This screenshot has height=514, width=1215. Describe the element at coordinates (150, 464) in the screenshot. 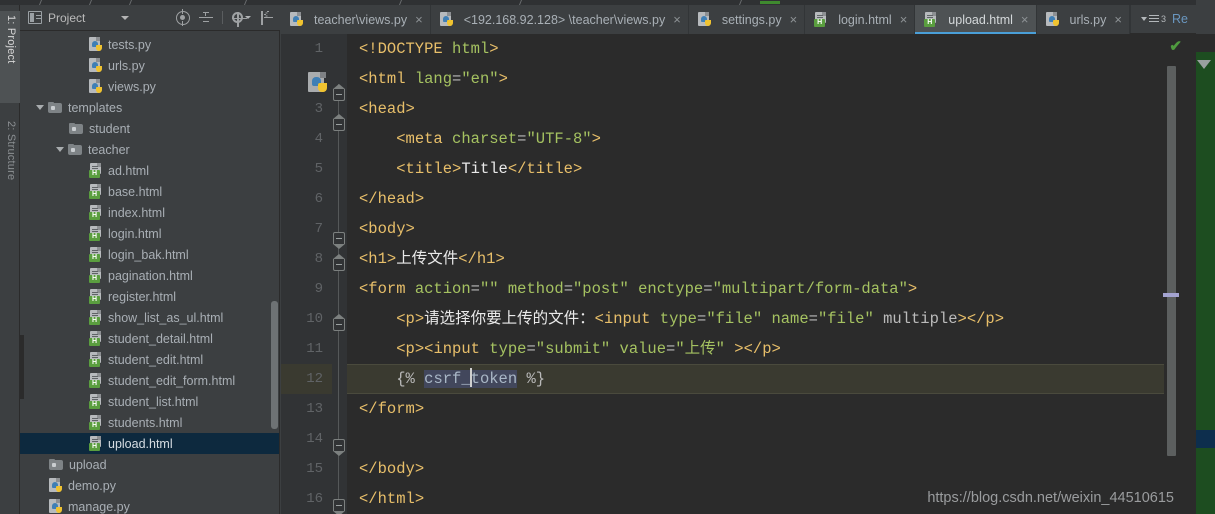

I see `tree-item-upload: upload` at that location.